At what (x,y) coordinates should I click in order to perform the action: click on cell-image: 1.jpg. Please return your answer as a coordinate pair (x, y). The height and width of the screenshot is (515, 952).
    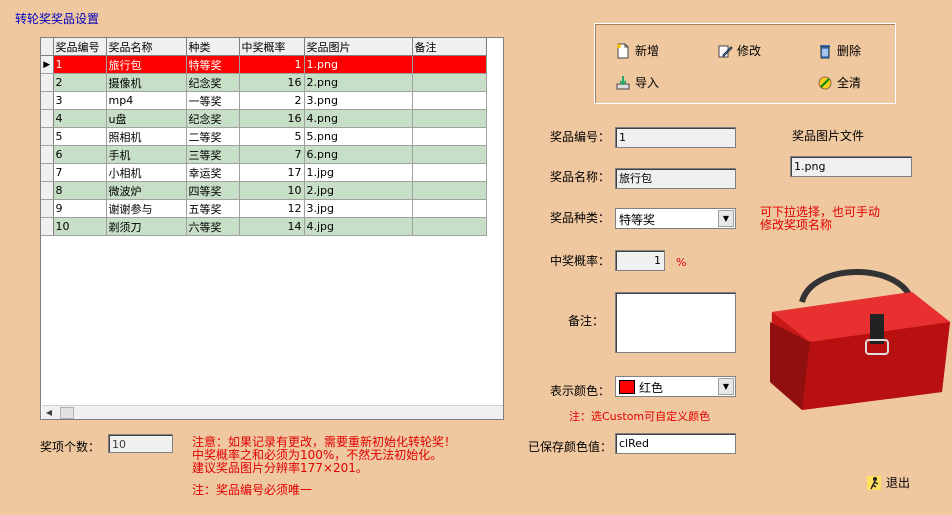
    Looking at the image, I should click on (358, 172).